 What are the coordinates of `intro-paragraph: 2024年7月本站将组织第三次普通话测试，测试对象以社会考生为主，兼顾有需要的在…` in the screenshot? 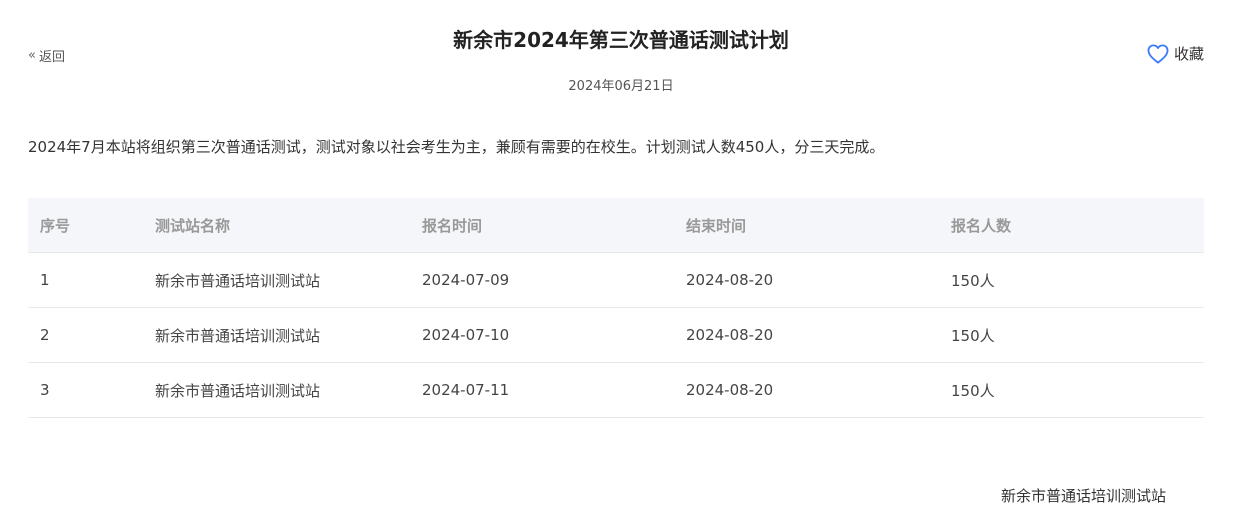 It's located at (456, 147).